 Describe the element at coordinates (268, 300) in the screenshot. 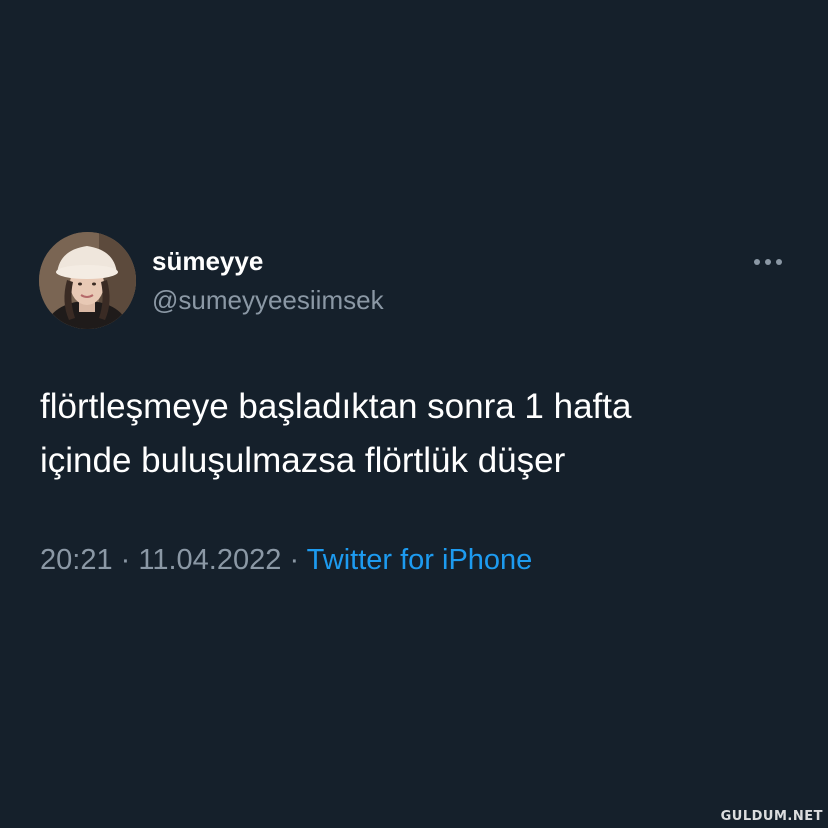

I see `author-handle: @sumeyyeesiimsek` at that location.